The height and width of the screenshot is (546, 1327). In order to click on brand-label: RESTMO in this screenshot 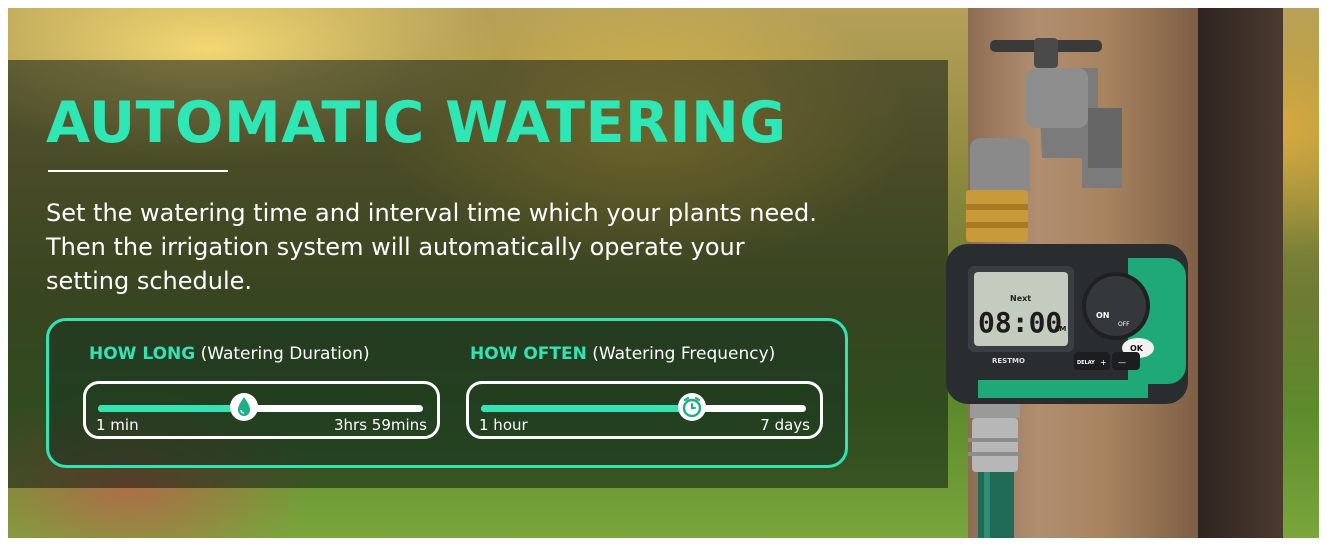, I will do `click(1008, 361)`.